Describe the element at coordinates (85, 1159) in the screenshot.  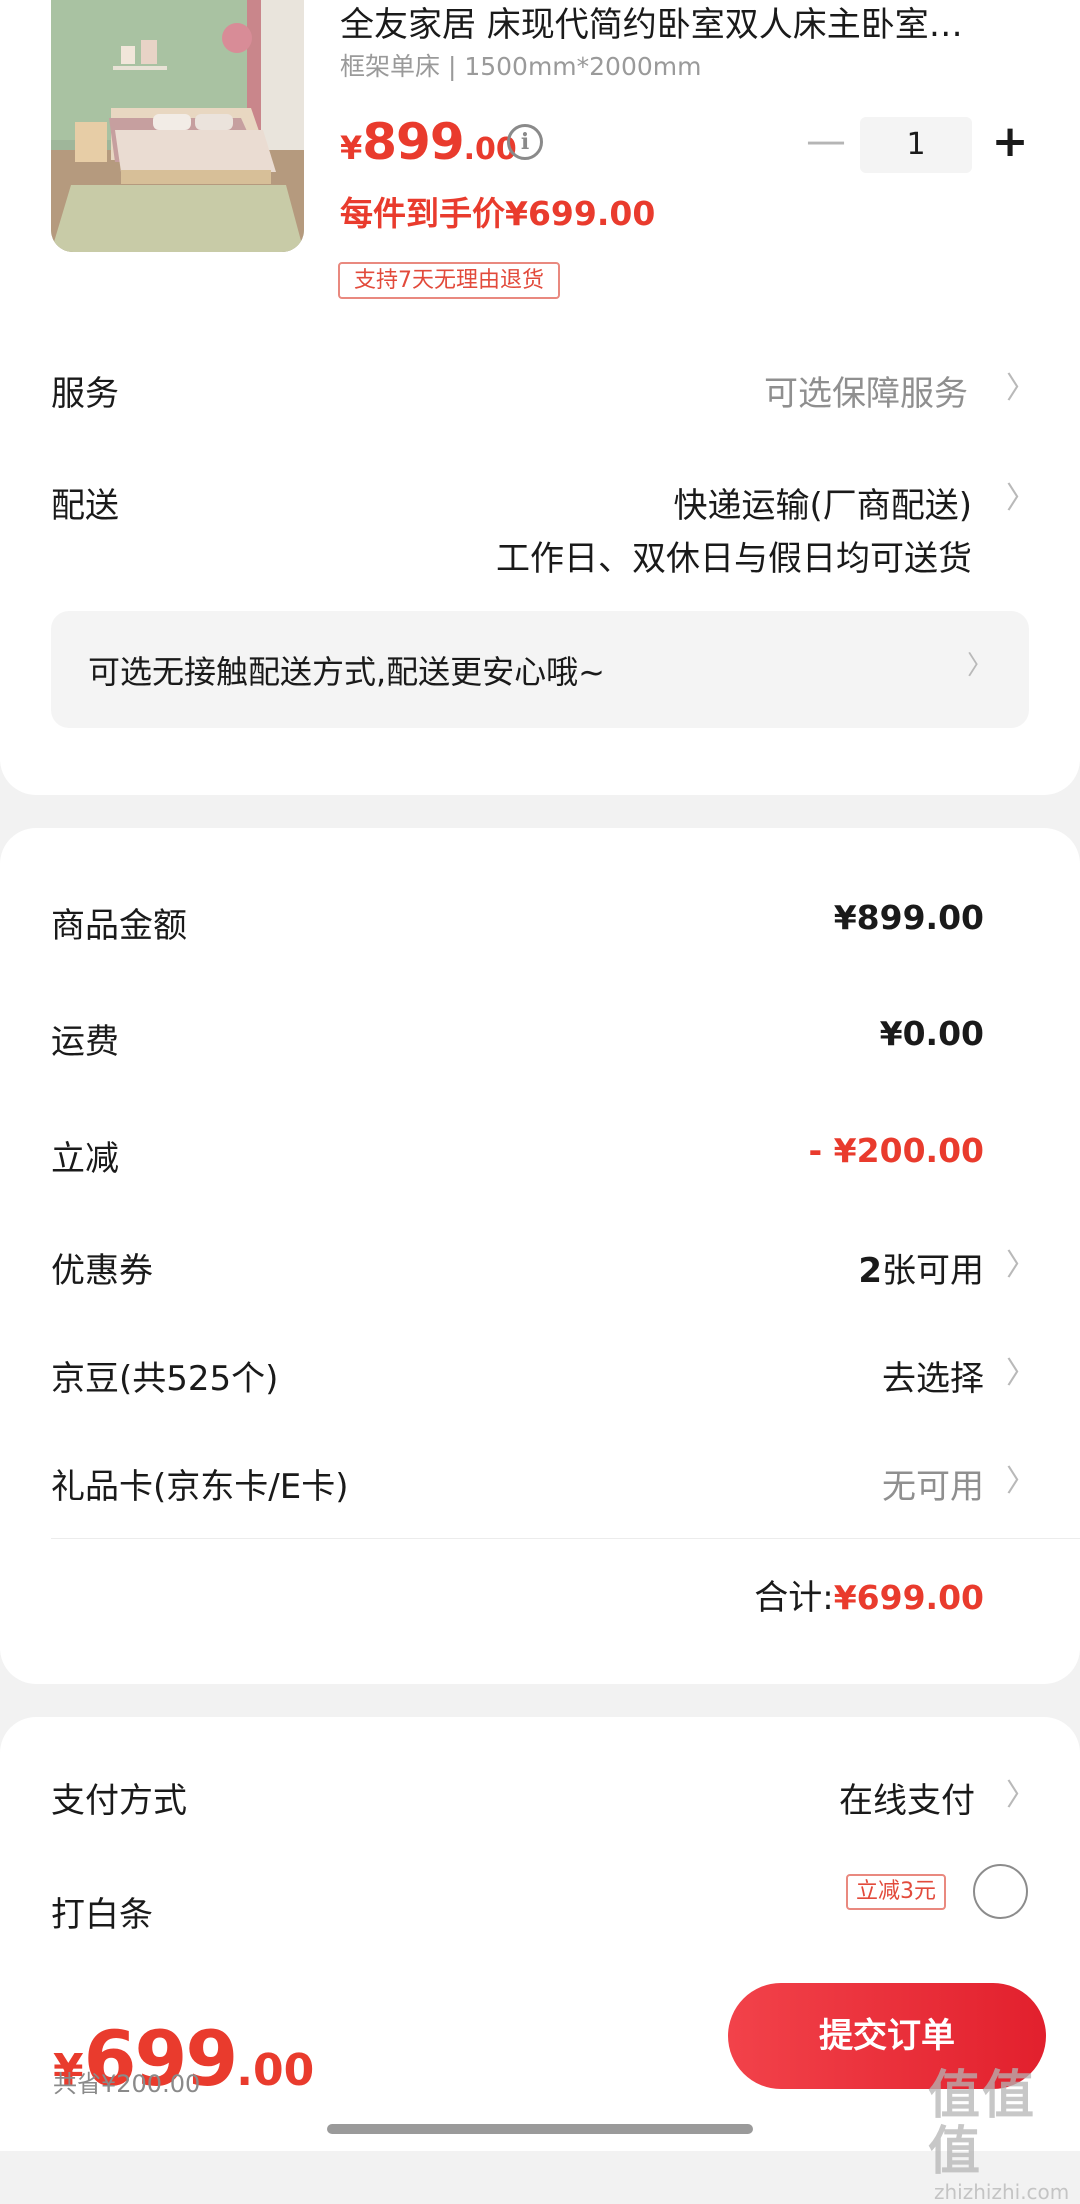
I see `discount-label: 立减` at that location.